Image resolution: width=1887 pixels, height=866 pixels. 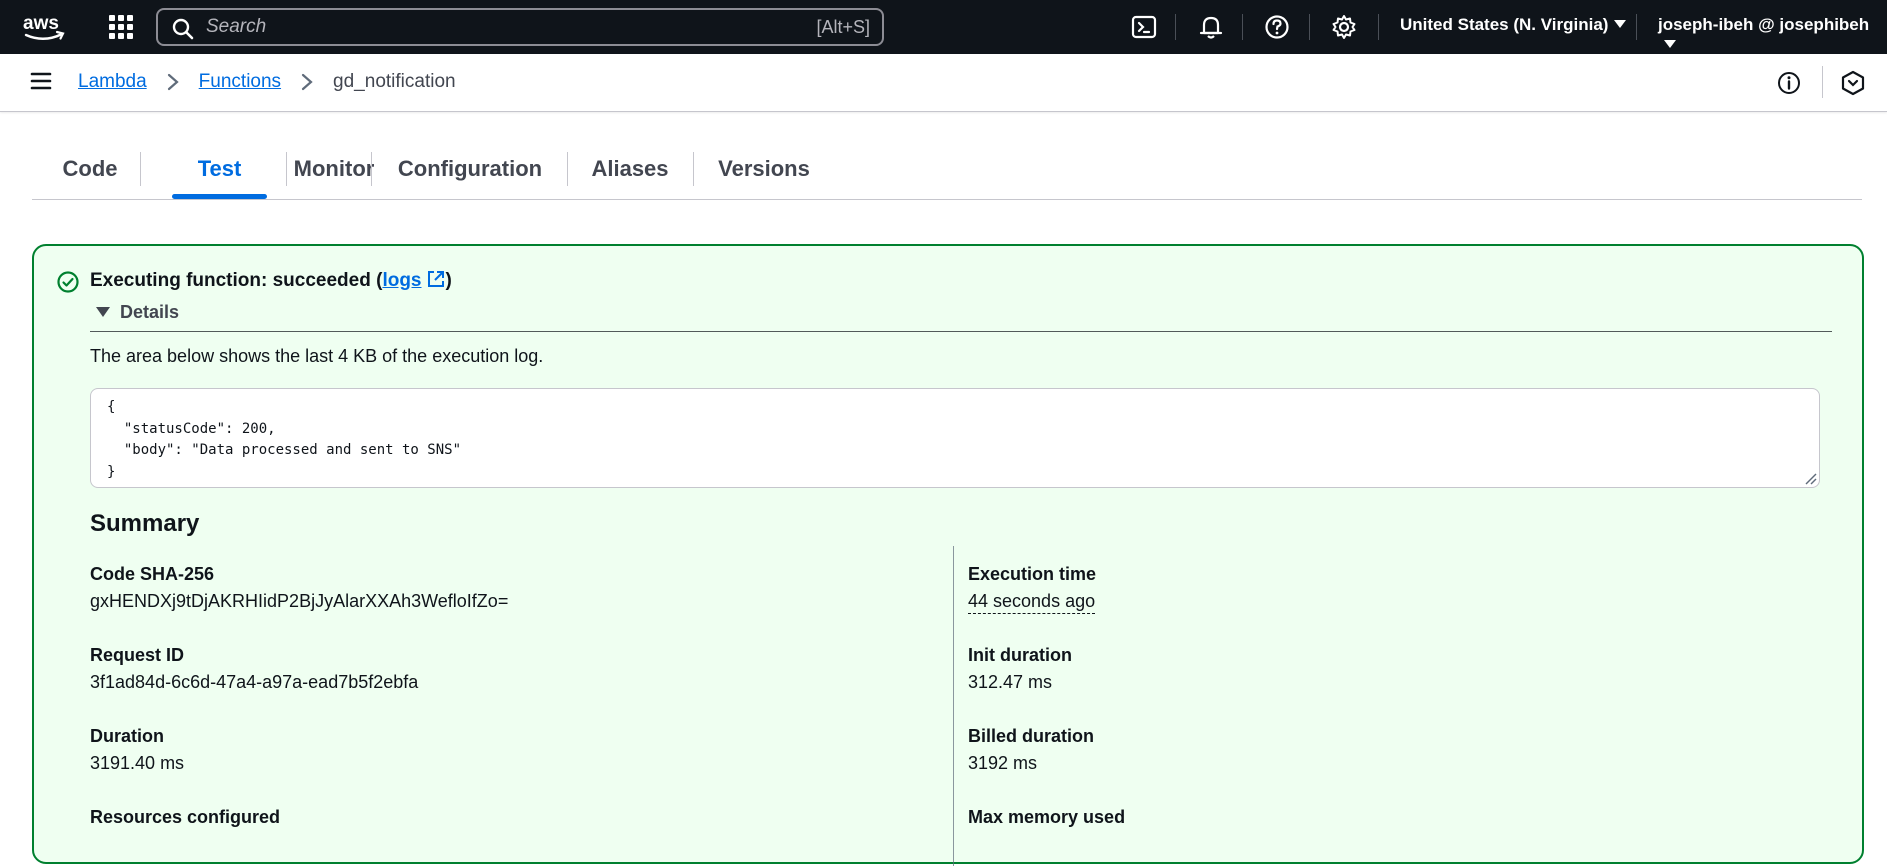 I want to click on details-expander: Details, so click(x=137, y=312).